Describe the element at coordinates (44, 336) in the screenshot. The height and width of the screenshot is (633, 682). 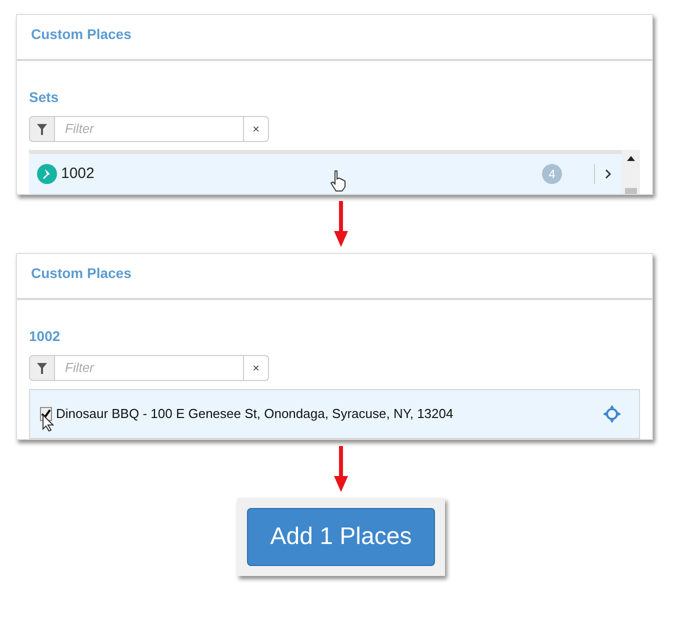
I see `section-heading: 1002` at that location.